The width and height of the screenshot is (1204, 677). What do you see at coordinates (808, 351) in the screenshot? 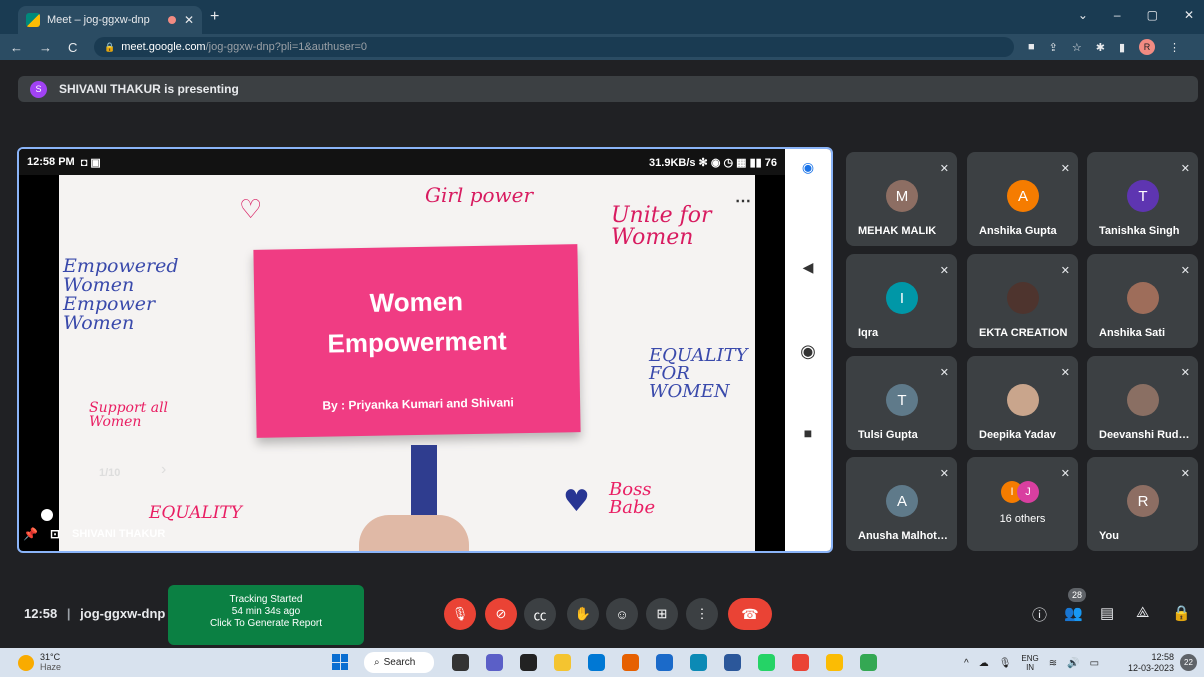
I see `home-circle-icon: ◉` at bounding box center [808, 351].